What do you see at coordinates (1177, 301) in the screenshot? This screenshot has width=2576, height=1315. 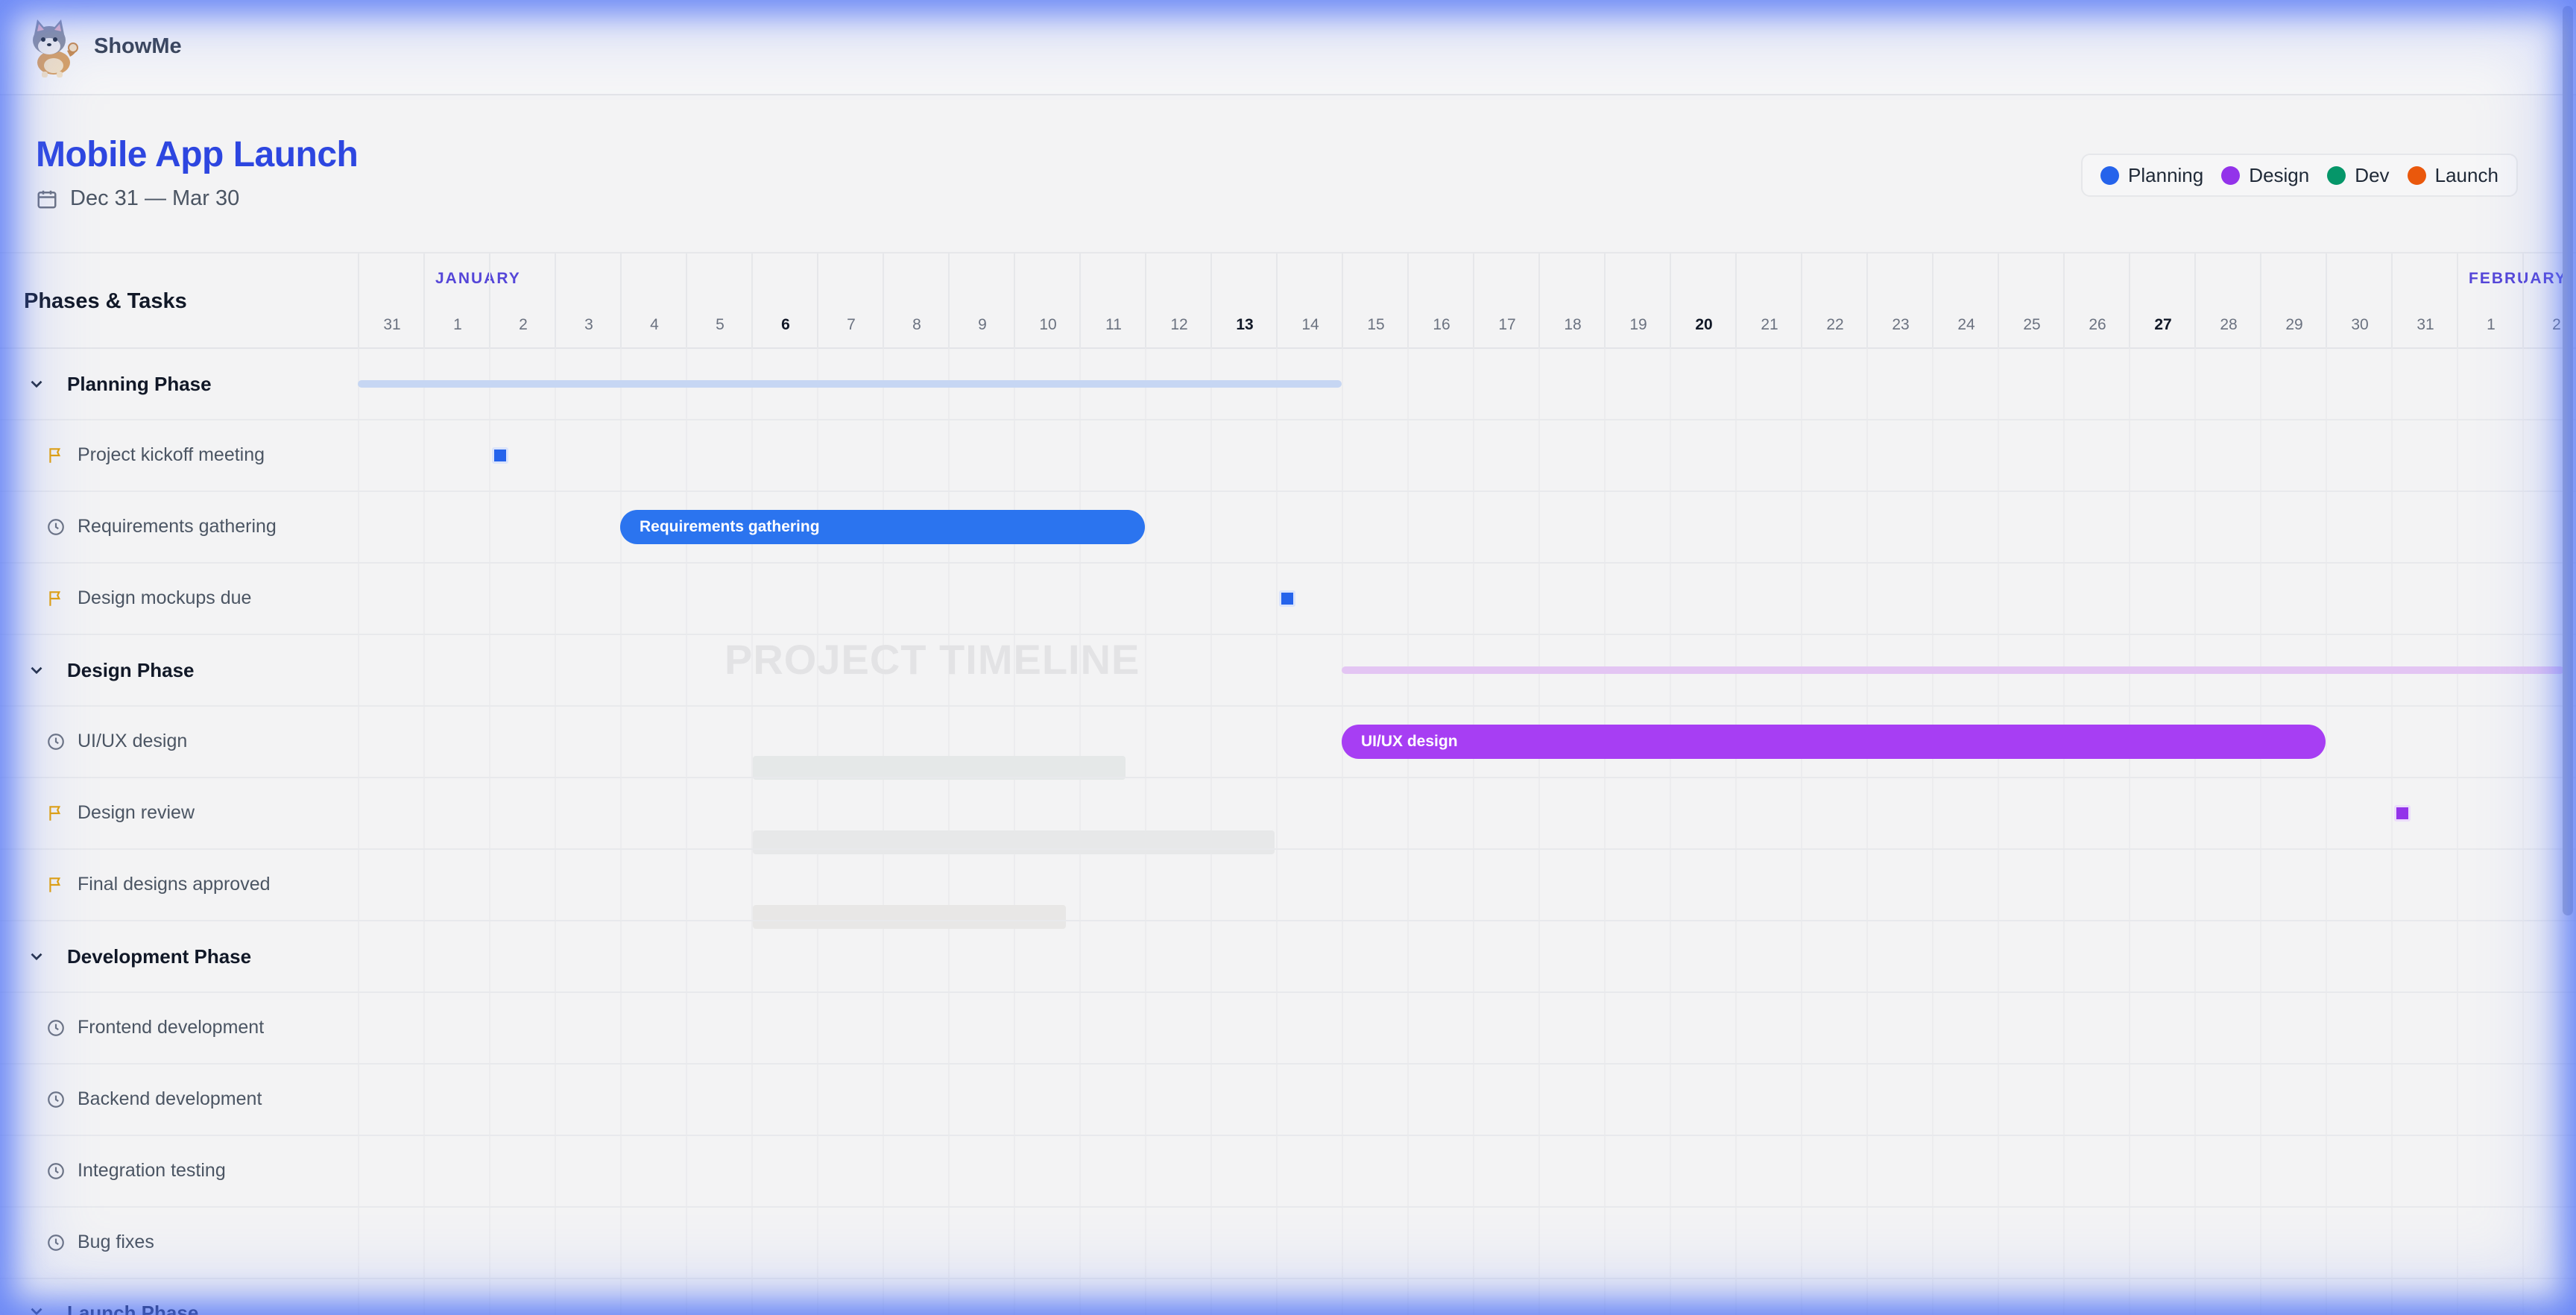 I see `day-column: 12` at bounding box center [1177, 301].